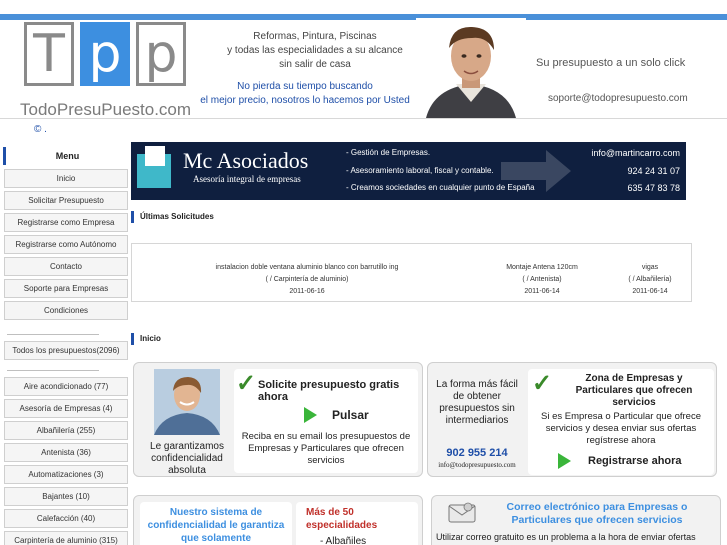 The width and height of the screenshot is (727, 545). What do you see at coordinates (350, 415) in the screenshot?
I see `pulsar-button: Pulsar` at bounding box center [350, 415].